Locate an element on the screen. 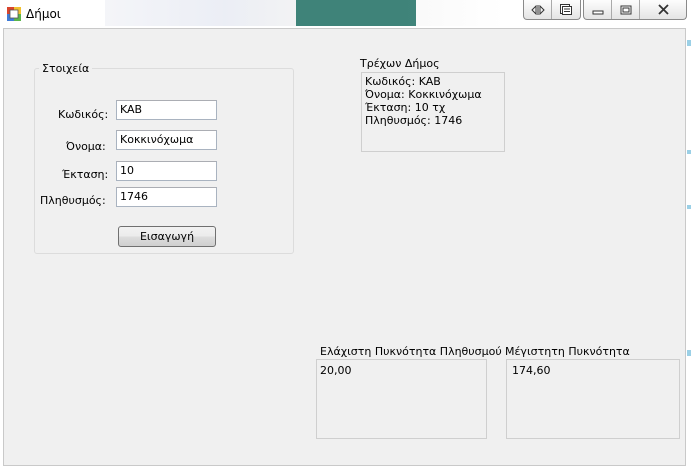 The image size is (691, 468). max-density-panel: 174,60 is located at coordinates (593, 399).